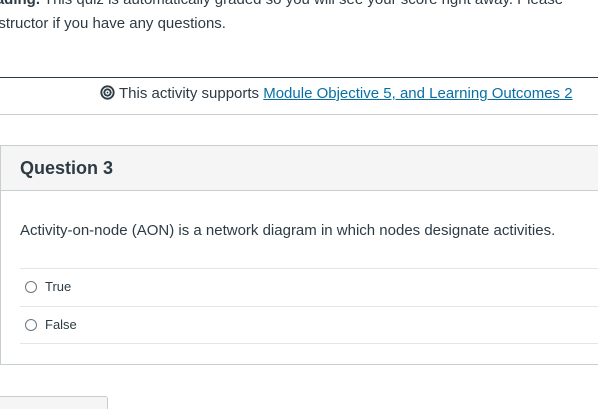 The image size is (598, 409). Describe the element at coordinates (309, 287) in the screenshot. I see `answer-option-true: True` at that location.